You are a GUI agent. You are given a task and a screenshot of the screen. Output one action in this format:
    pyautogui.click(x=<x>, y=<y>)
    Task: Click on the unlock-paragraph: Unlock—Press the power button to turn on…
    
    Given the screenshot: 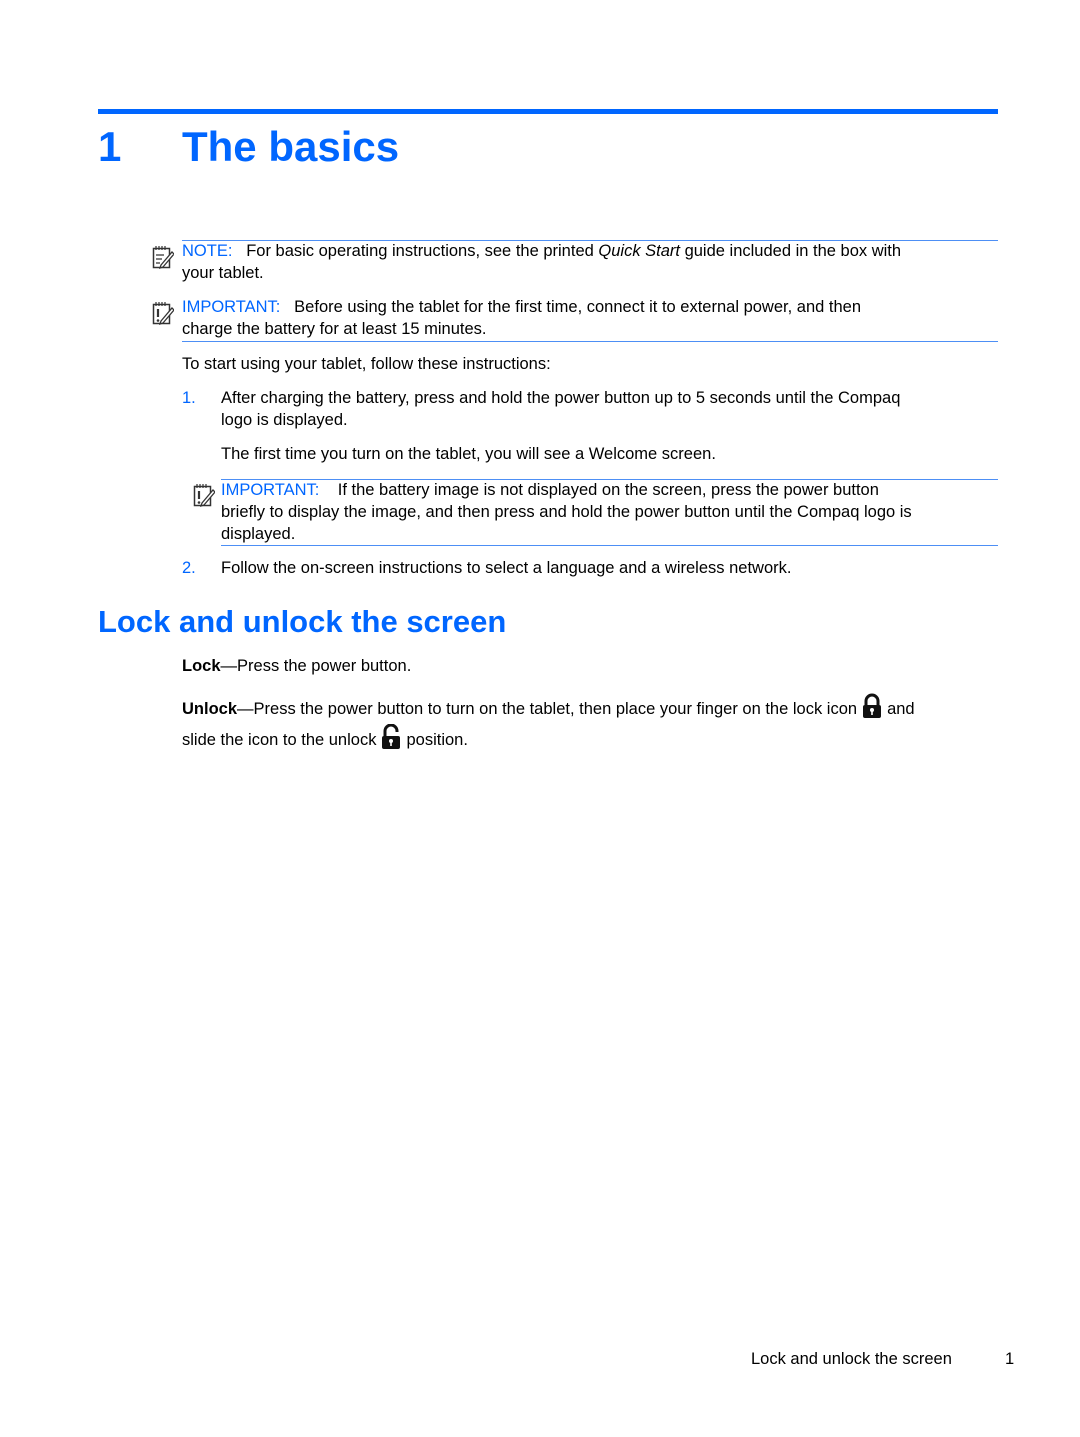 What is the action you would take?
    pyautogui.click(x=597, y=724)
    